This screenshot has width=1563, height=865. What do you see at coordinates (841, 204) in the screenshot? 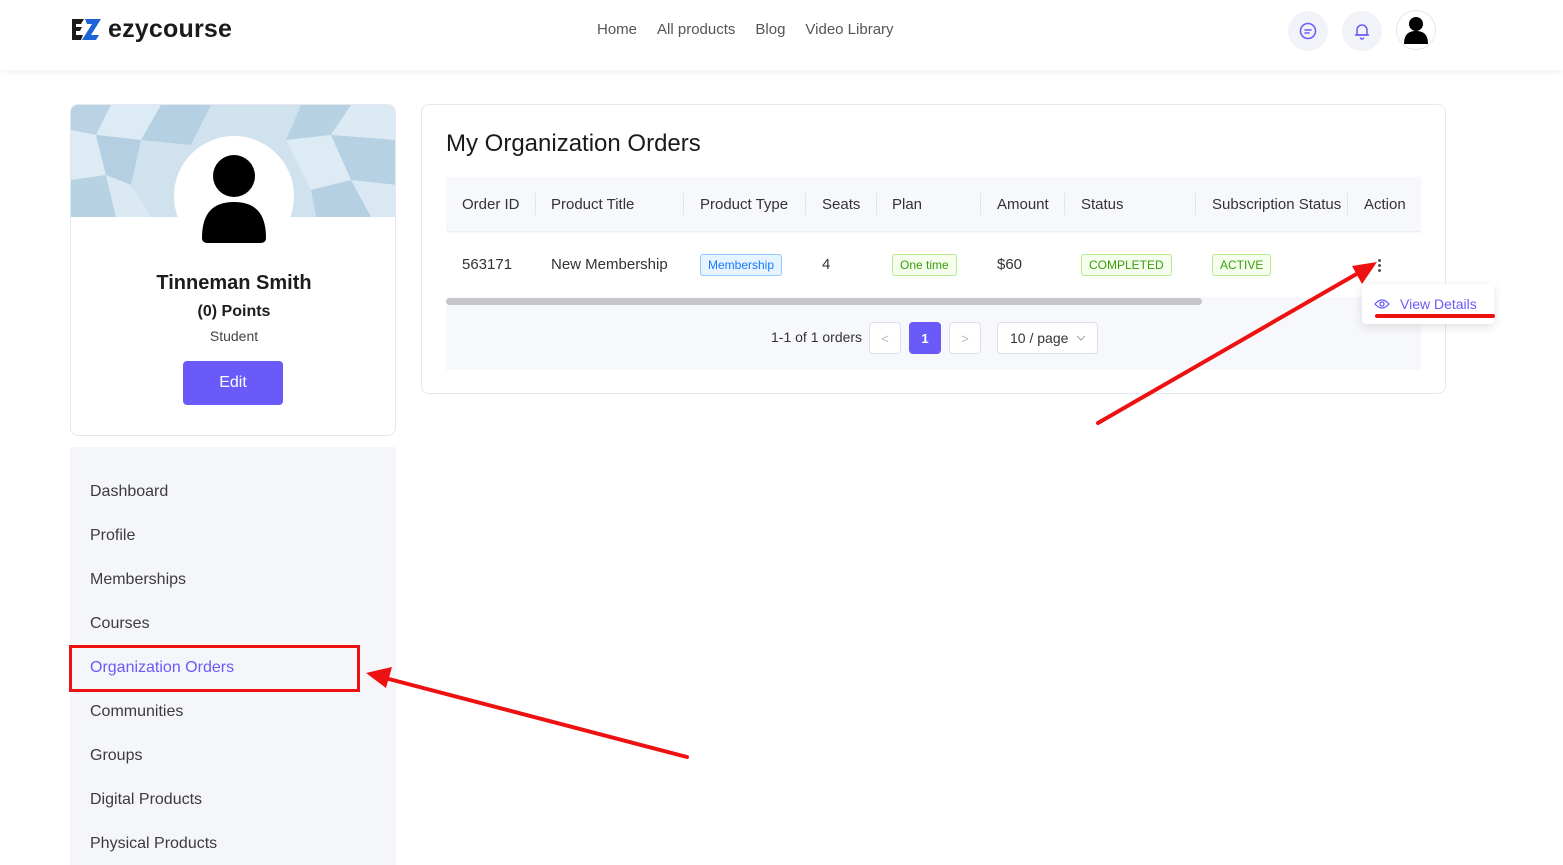
I see `col-seats: Seats` at bounding box center [841, 204].